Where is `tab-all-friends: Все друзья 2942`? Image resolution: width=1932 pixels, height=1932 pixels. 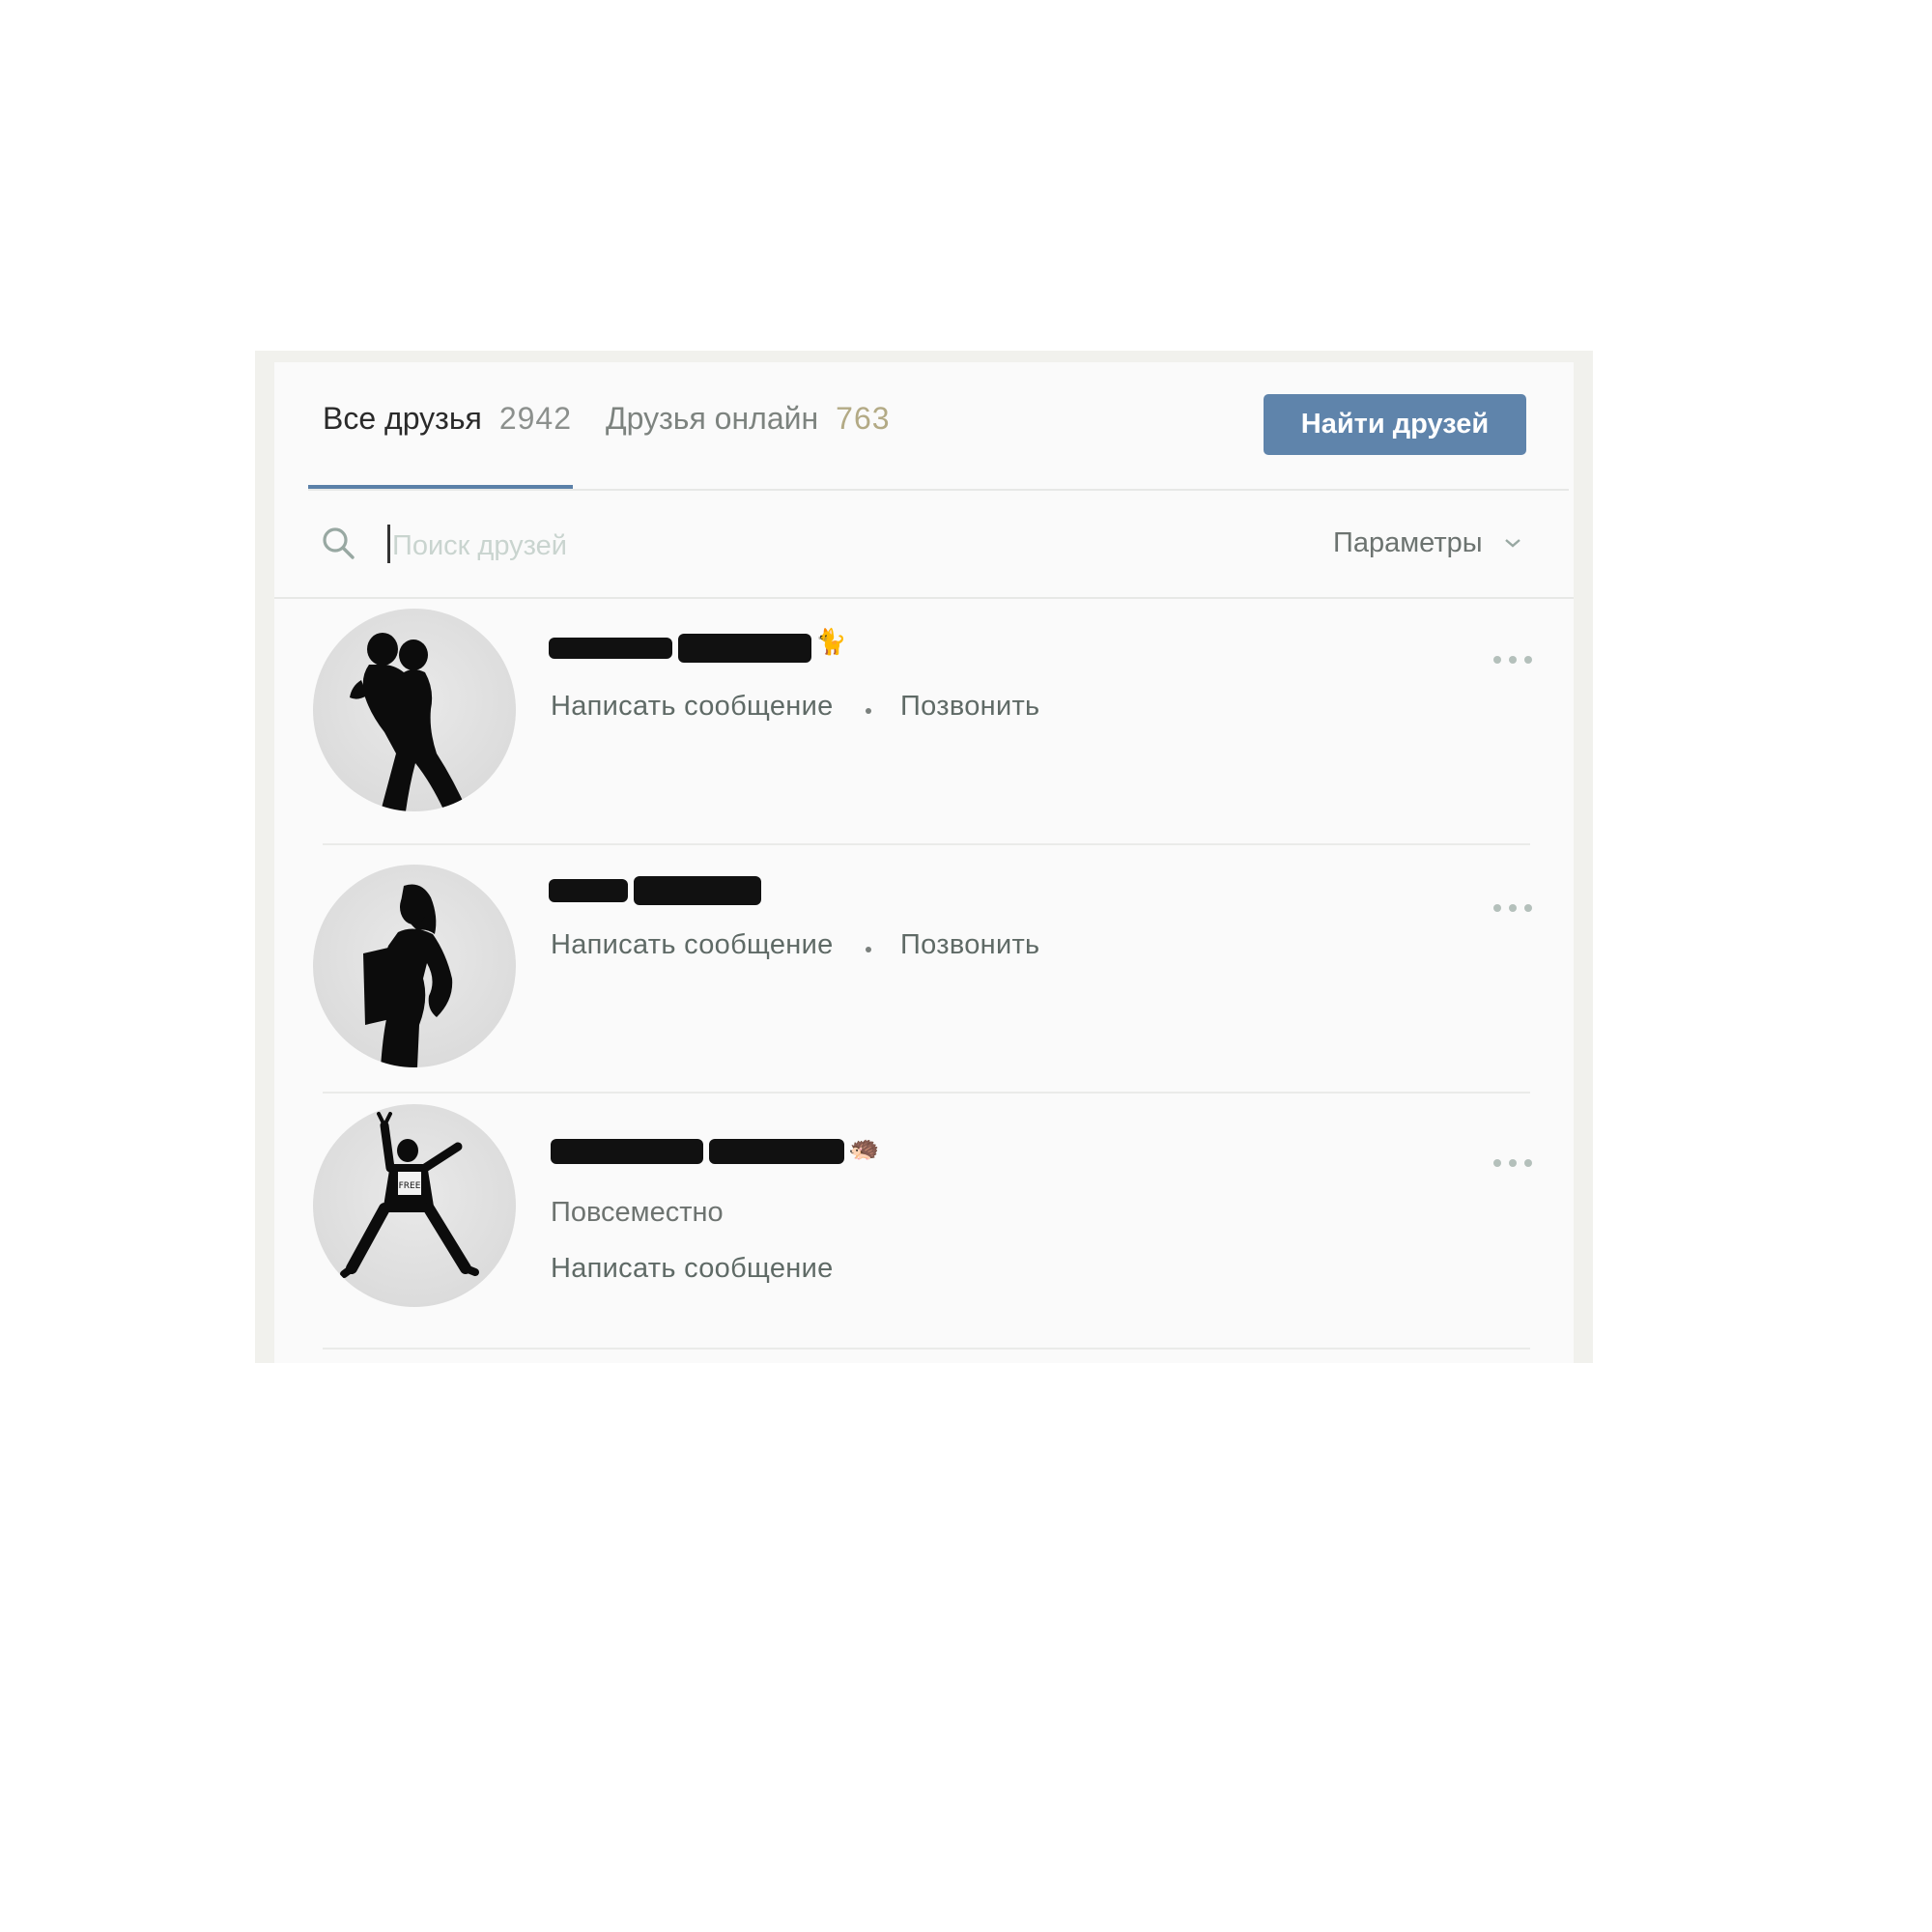
tab-all-friends: Все друзья 2942 is located at coordinates (447, 419).